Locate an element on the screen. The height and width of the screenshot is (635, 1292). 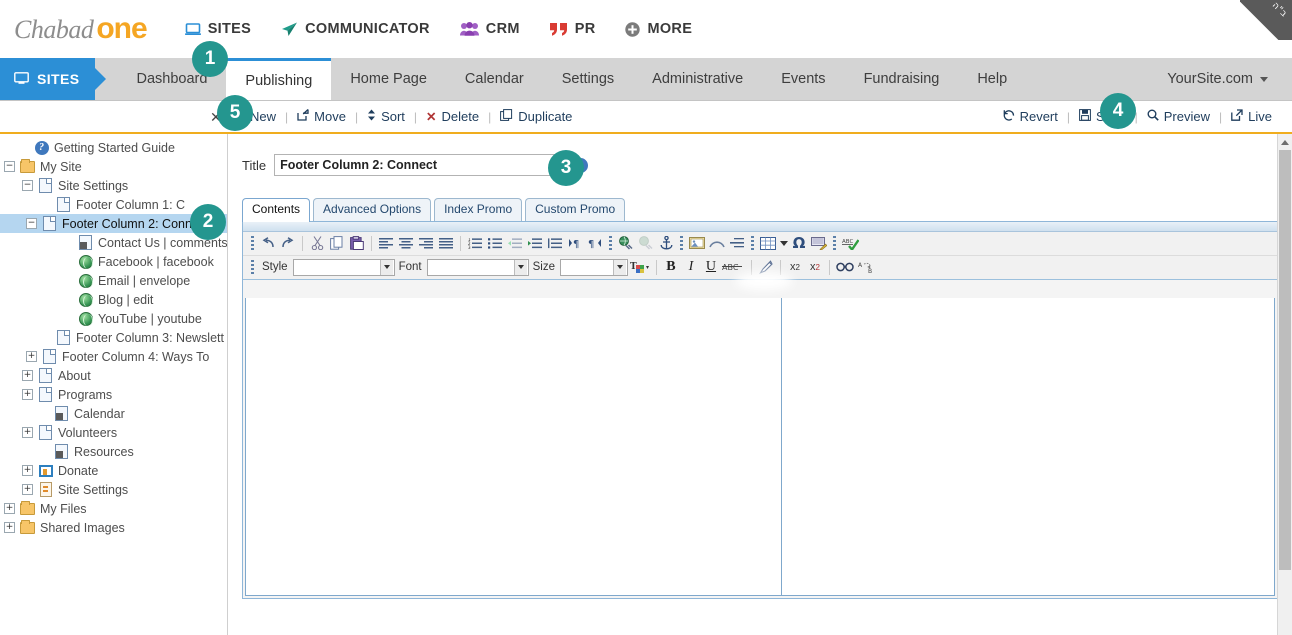
title-input is located at coordinates (419, 165).